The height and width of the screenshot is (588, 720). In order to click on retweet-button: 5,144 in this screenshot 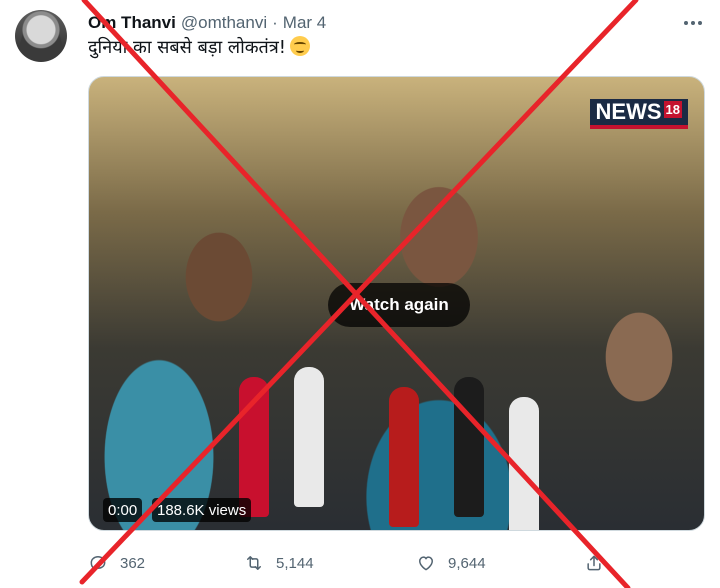, I will do `click(279, 563)`.